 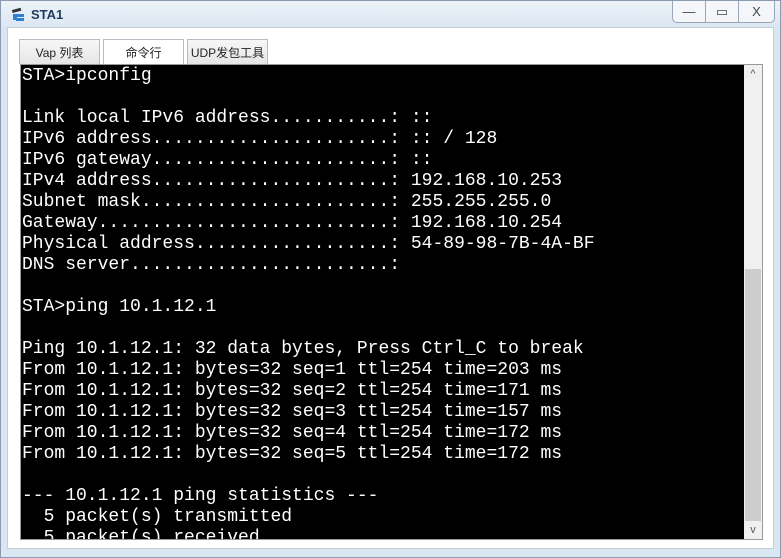 What do you see at coordinates (227, 118) in the screenshot?
I see `terminal-line: Link local IPv6 address...........: ::` at bounding box center [227, 118].